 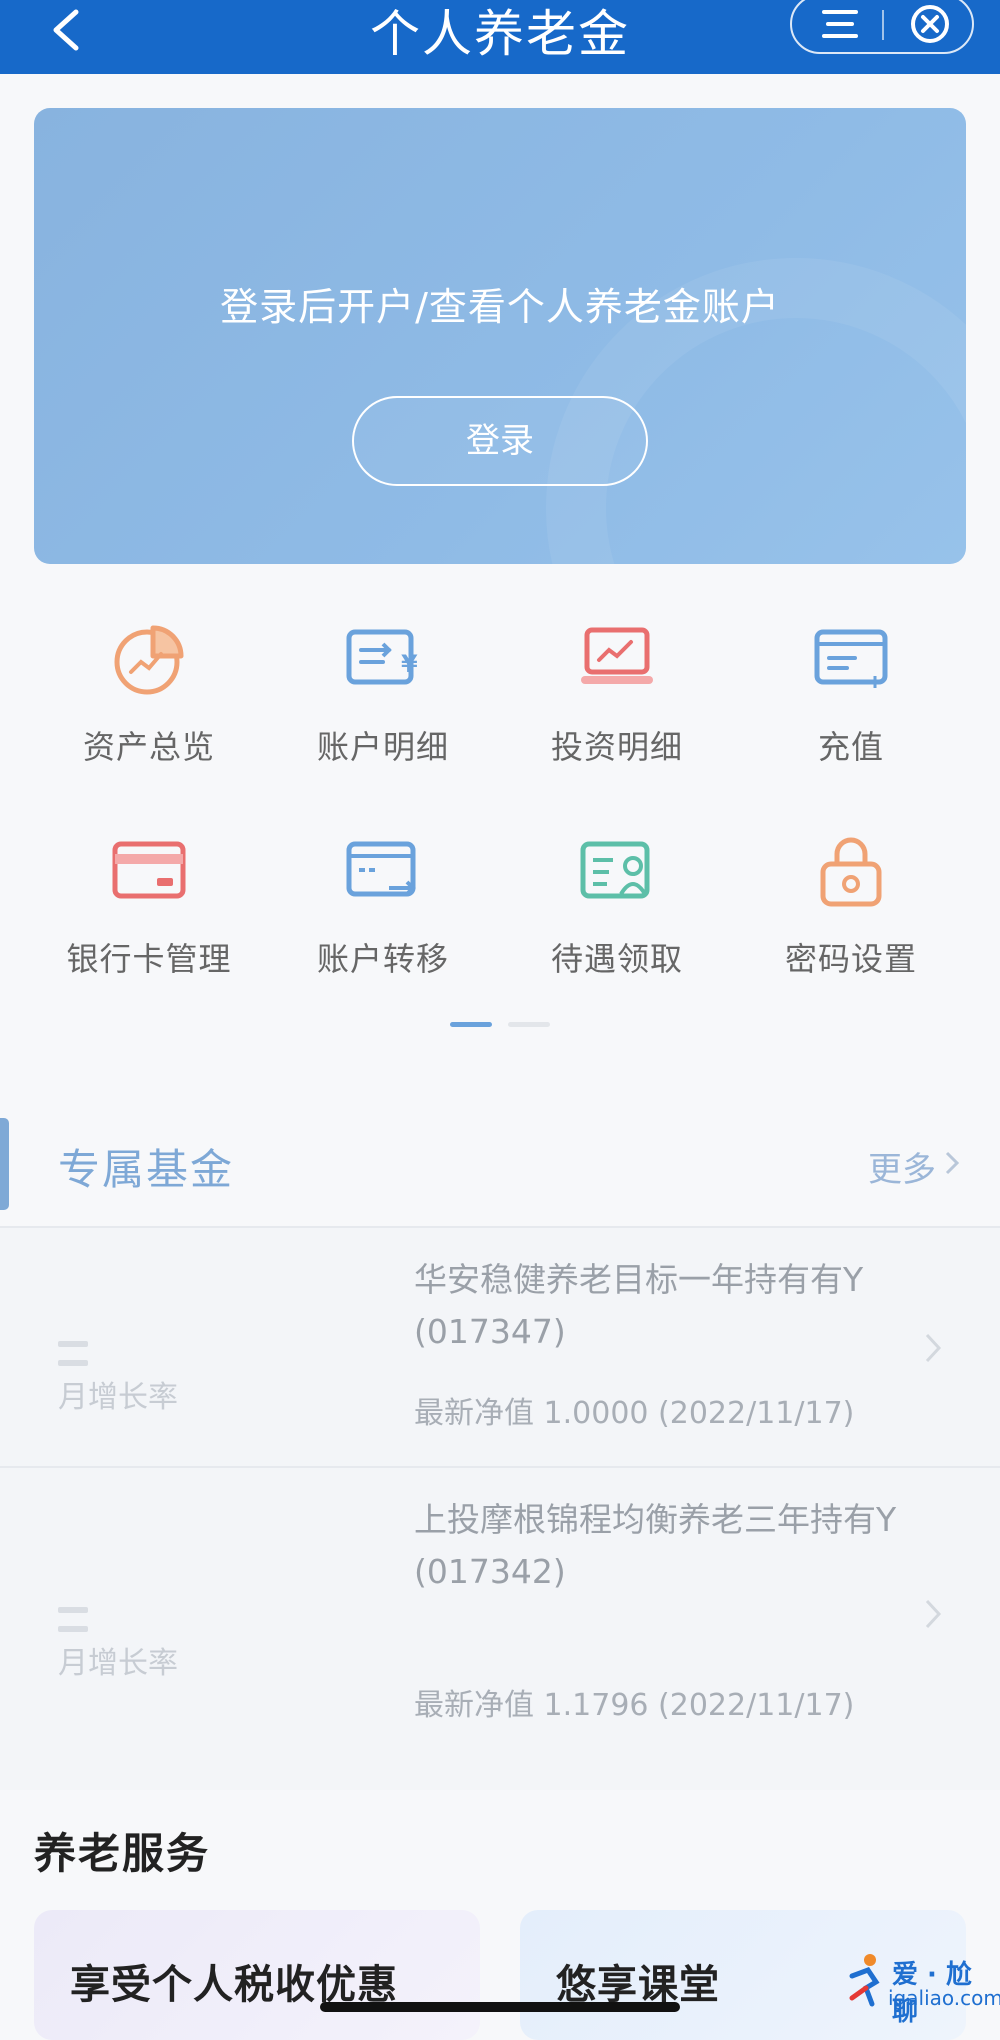 I want to click on card-arrow-icon, so click(x=381, y=869).